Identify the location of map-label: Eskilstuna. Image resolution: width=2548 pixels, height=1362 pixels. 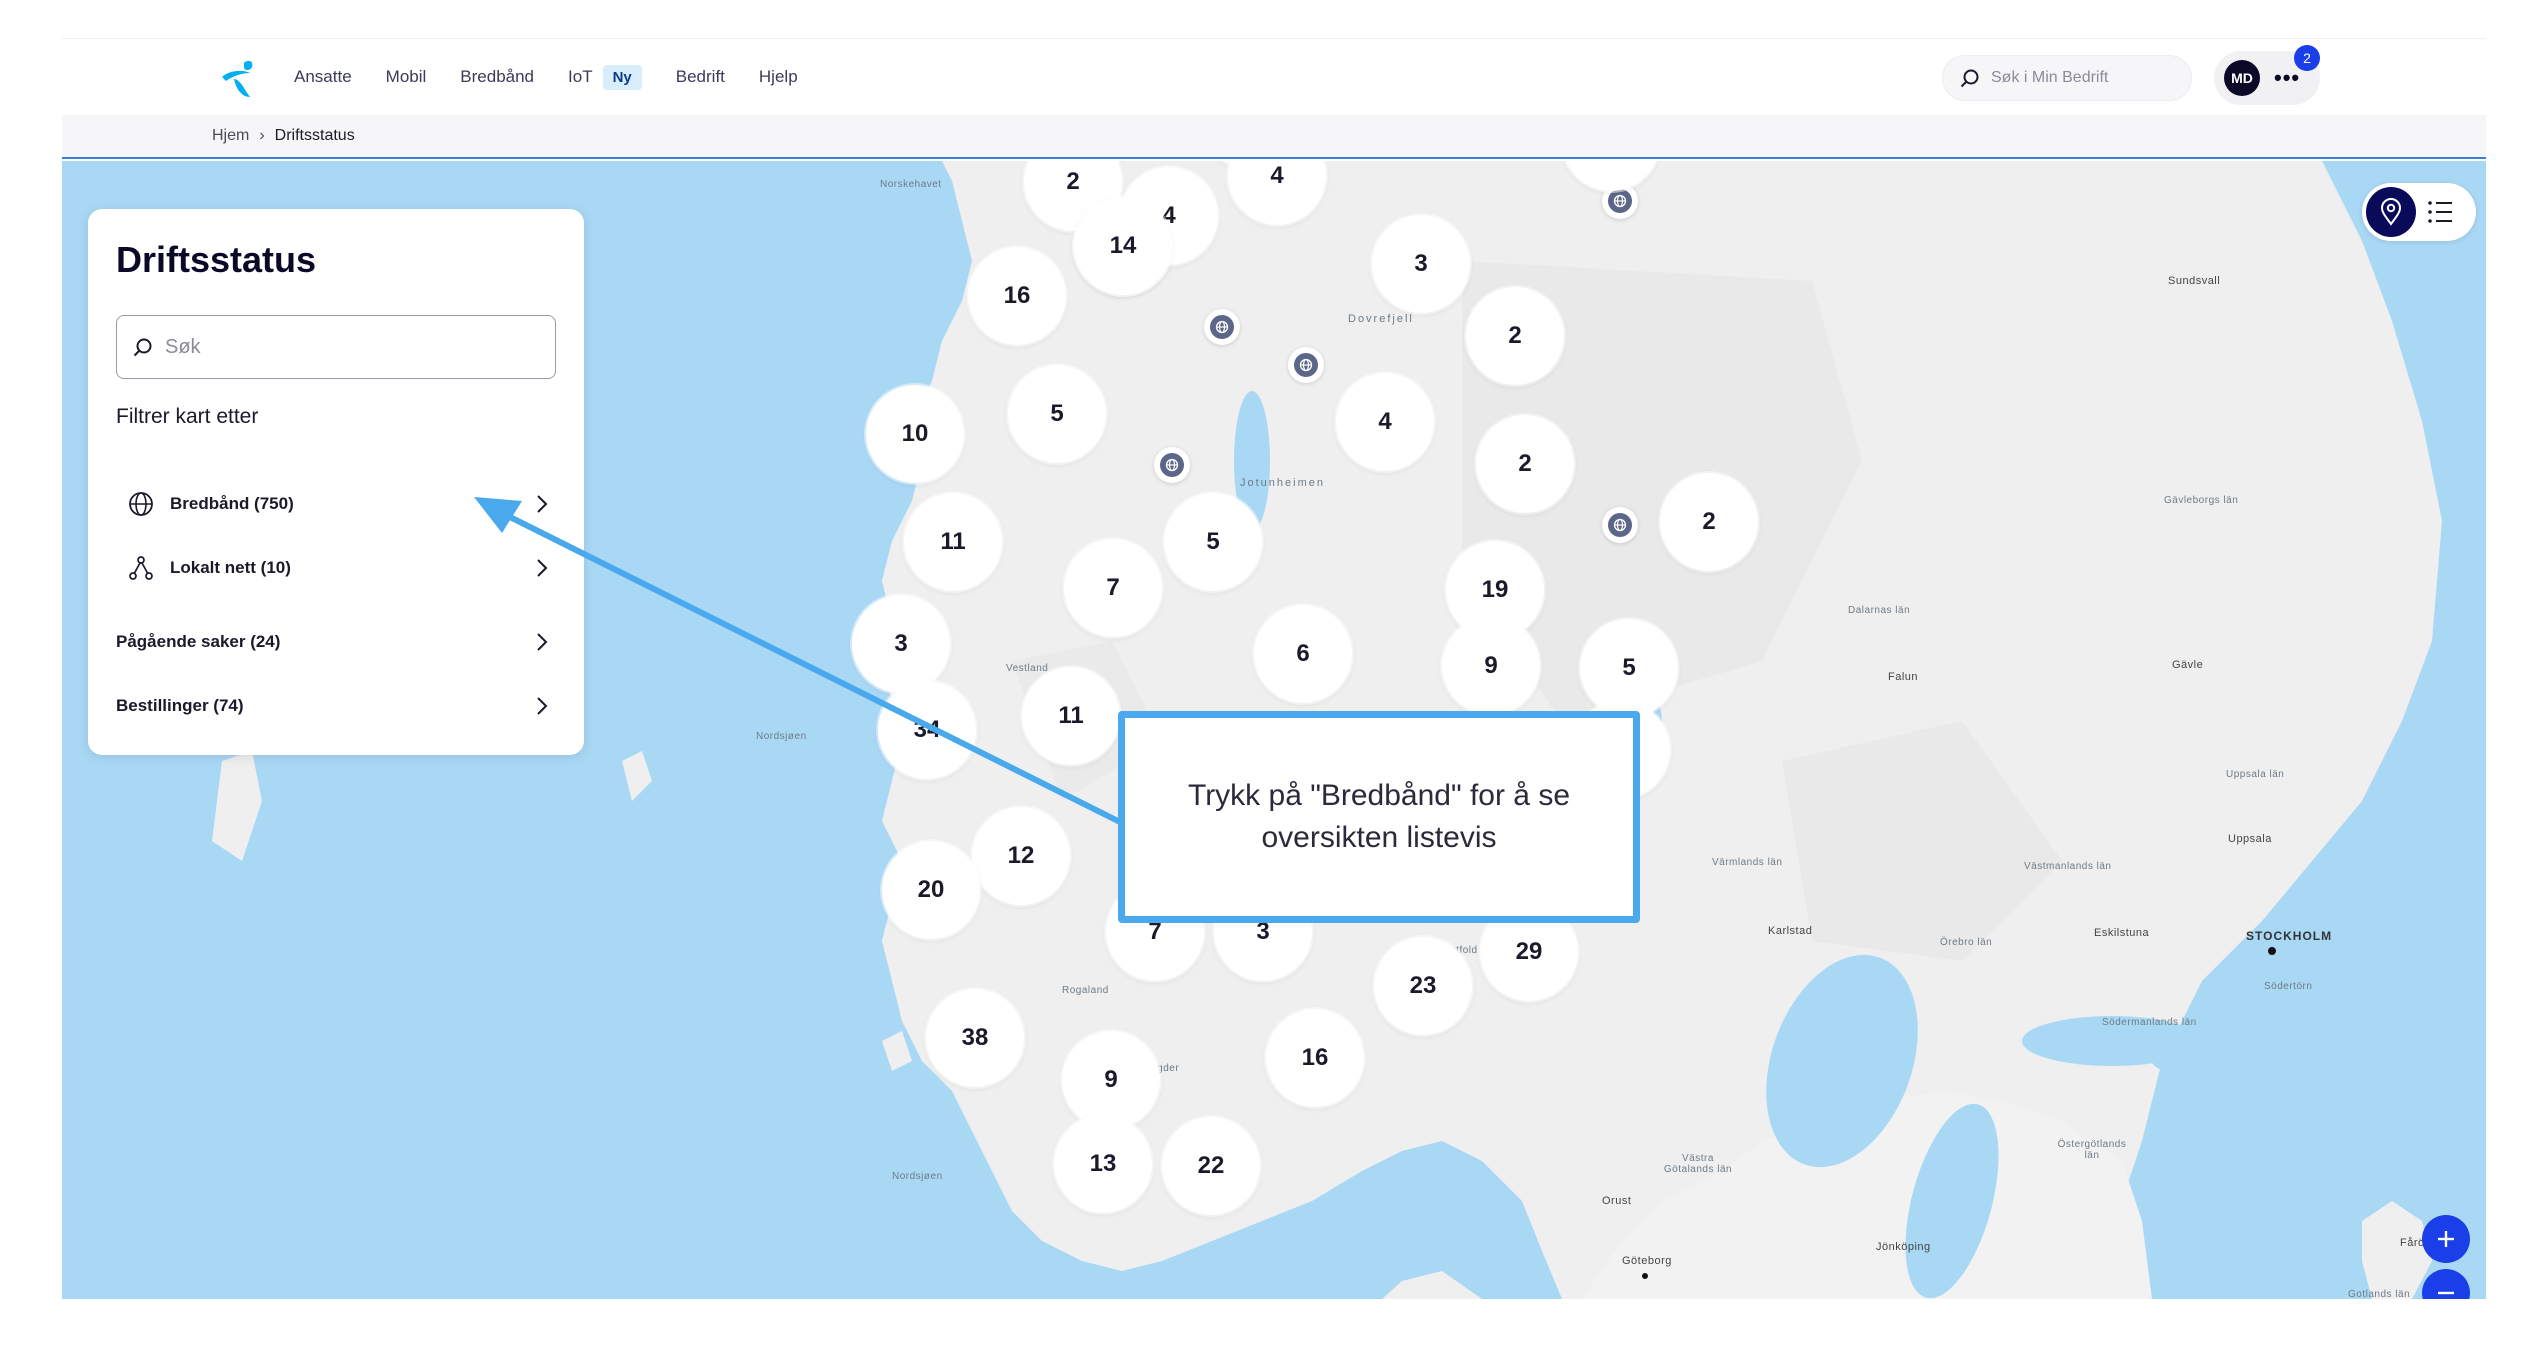
(2122, 933).